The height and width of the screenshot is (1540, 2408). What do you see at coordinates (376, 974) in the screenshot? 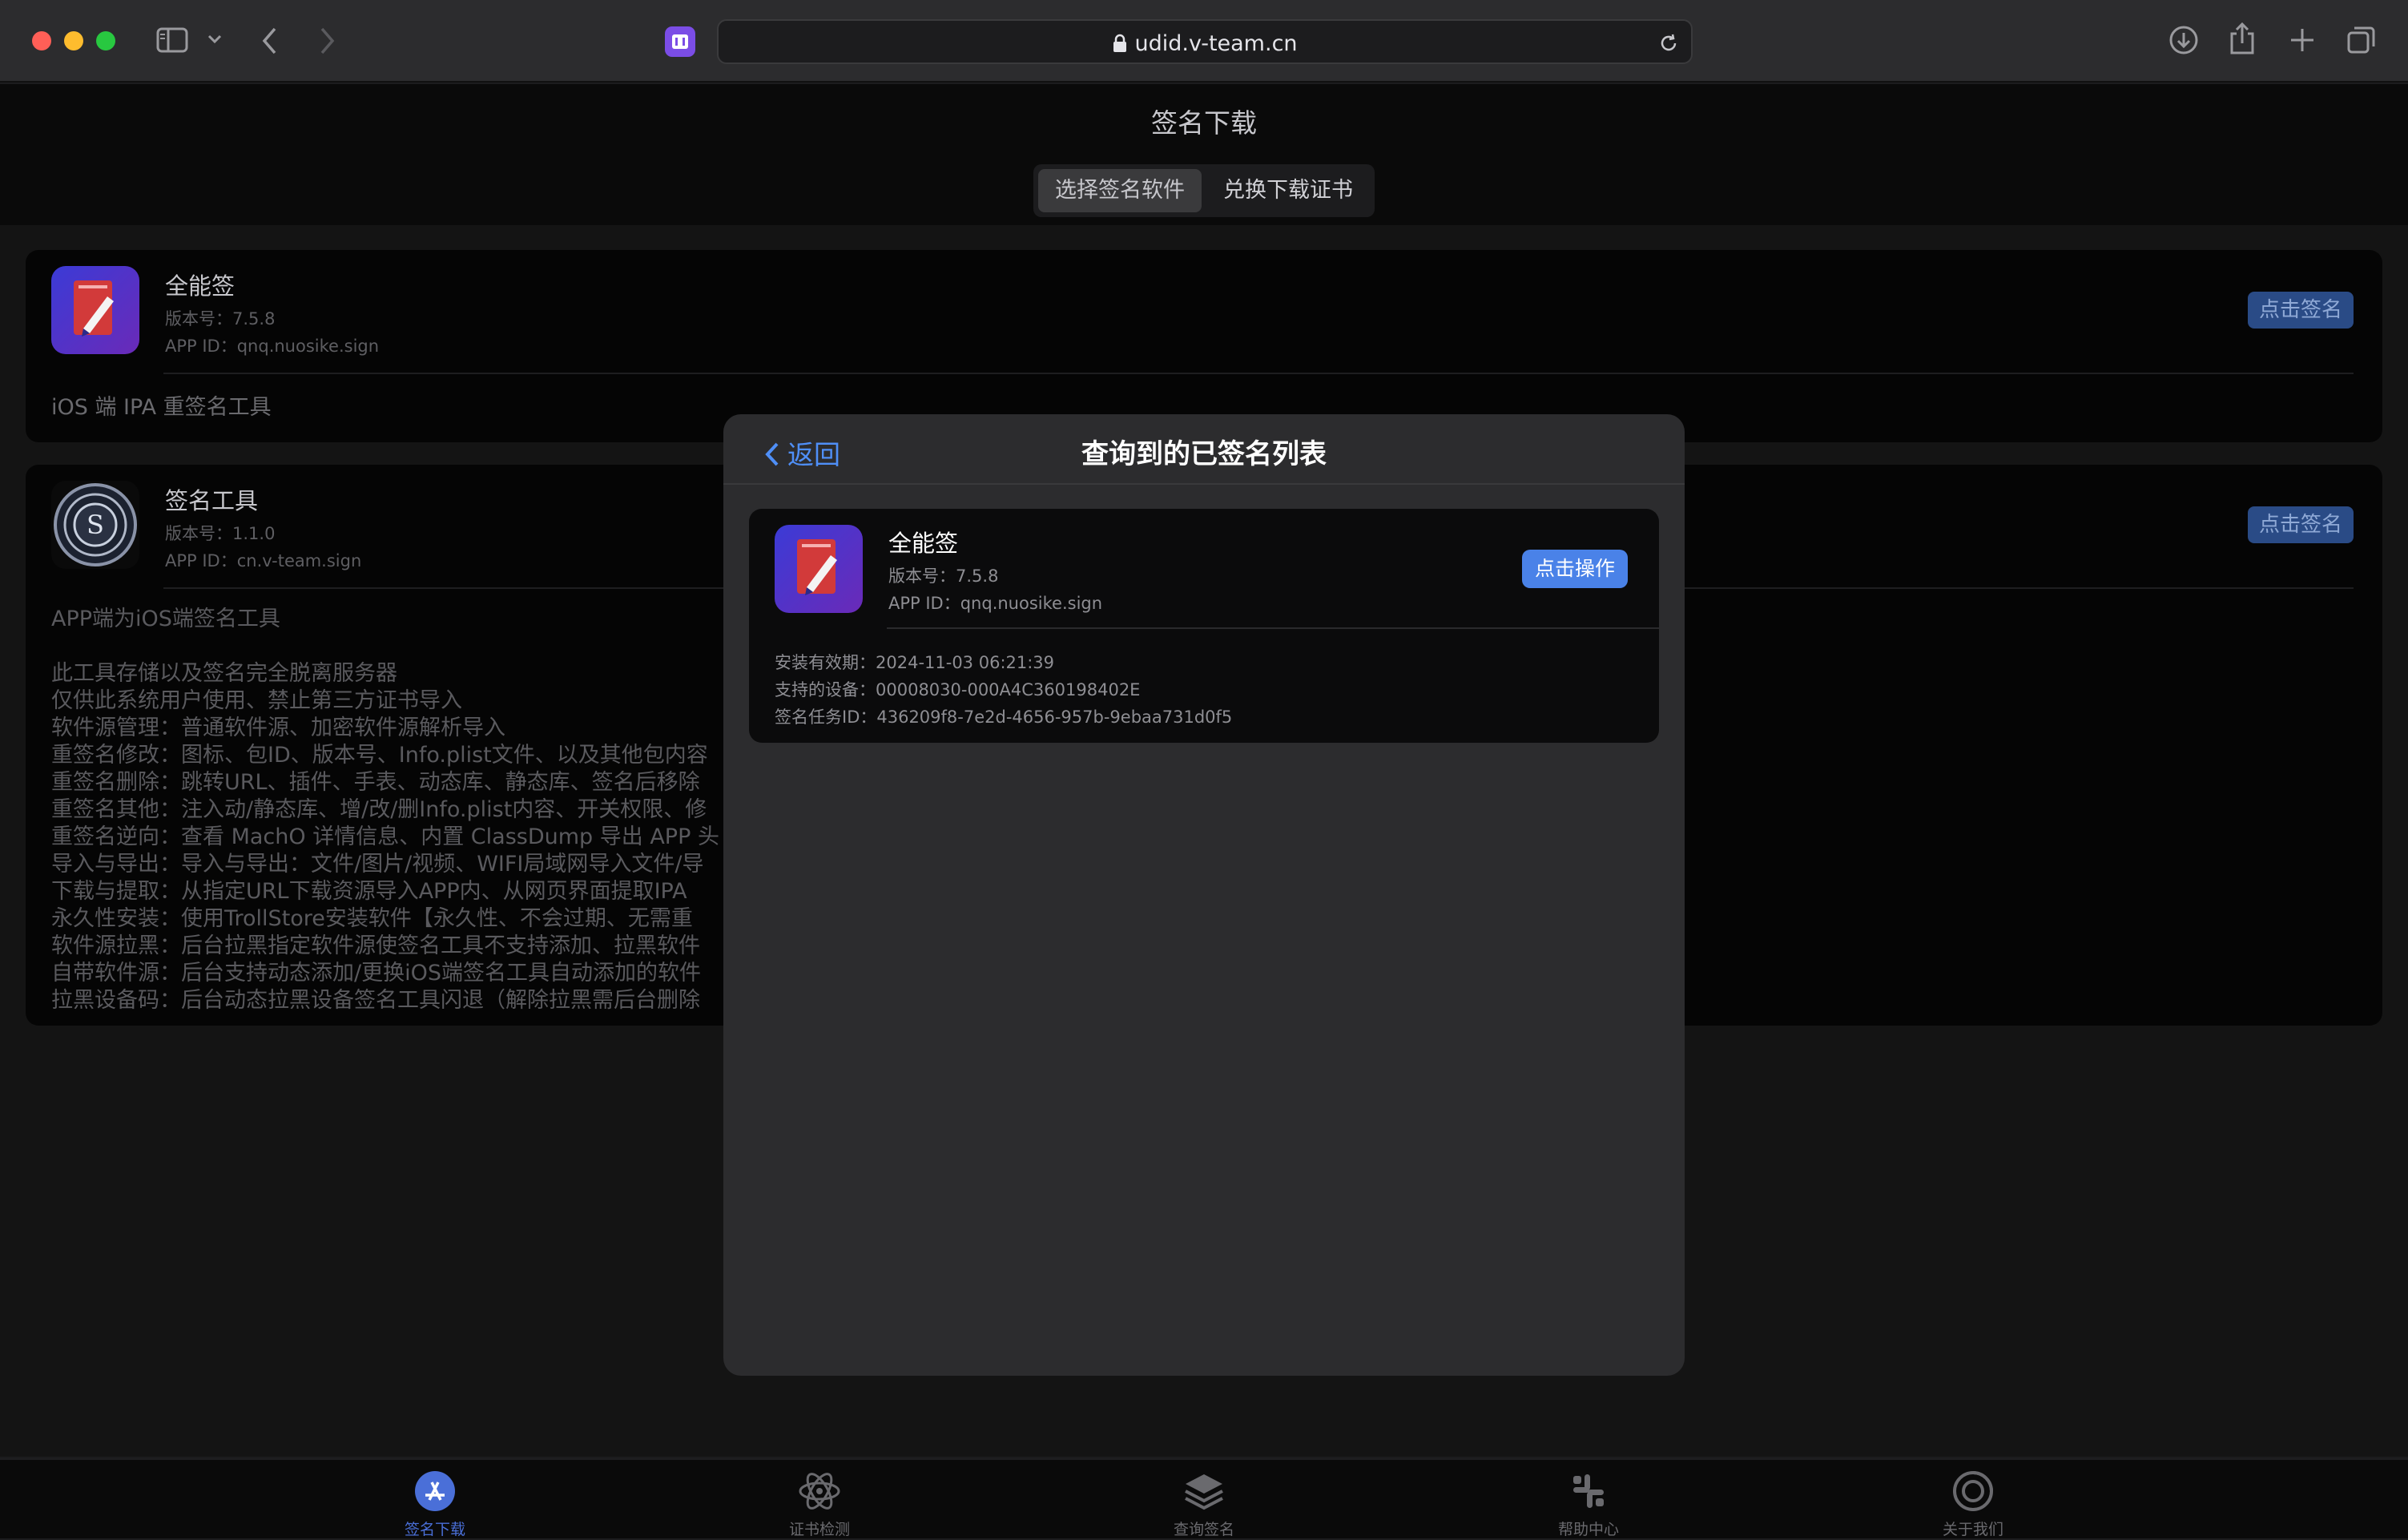
I see `app-description-line: 自带软件源：后台支持动态添加/更换iOS端签名工具自动添加的软件` at bounding box center [376, 974].